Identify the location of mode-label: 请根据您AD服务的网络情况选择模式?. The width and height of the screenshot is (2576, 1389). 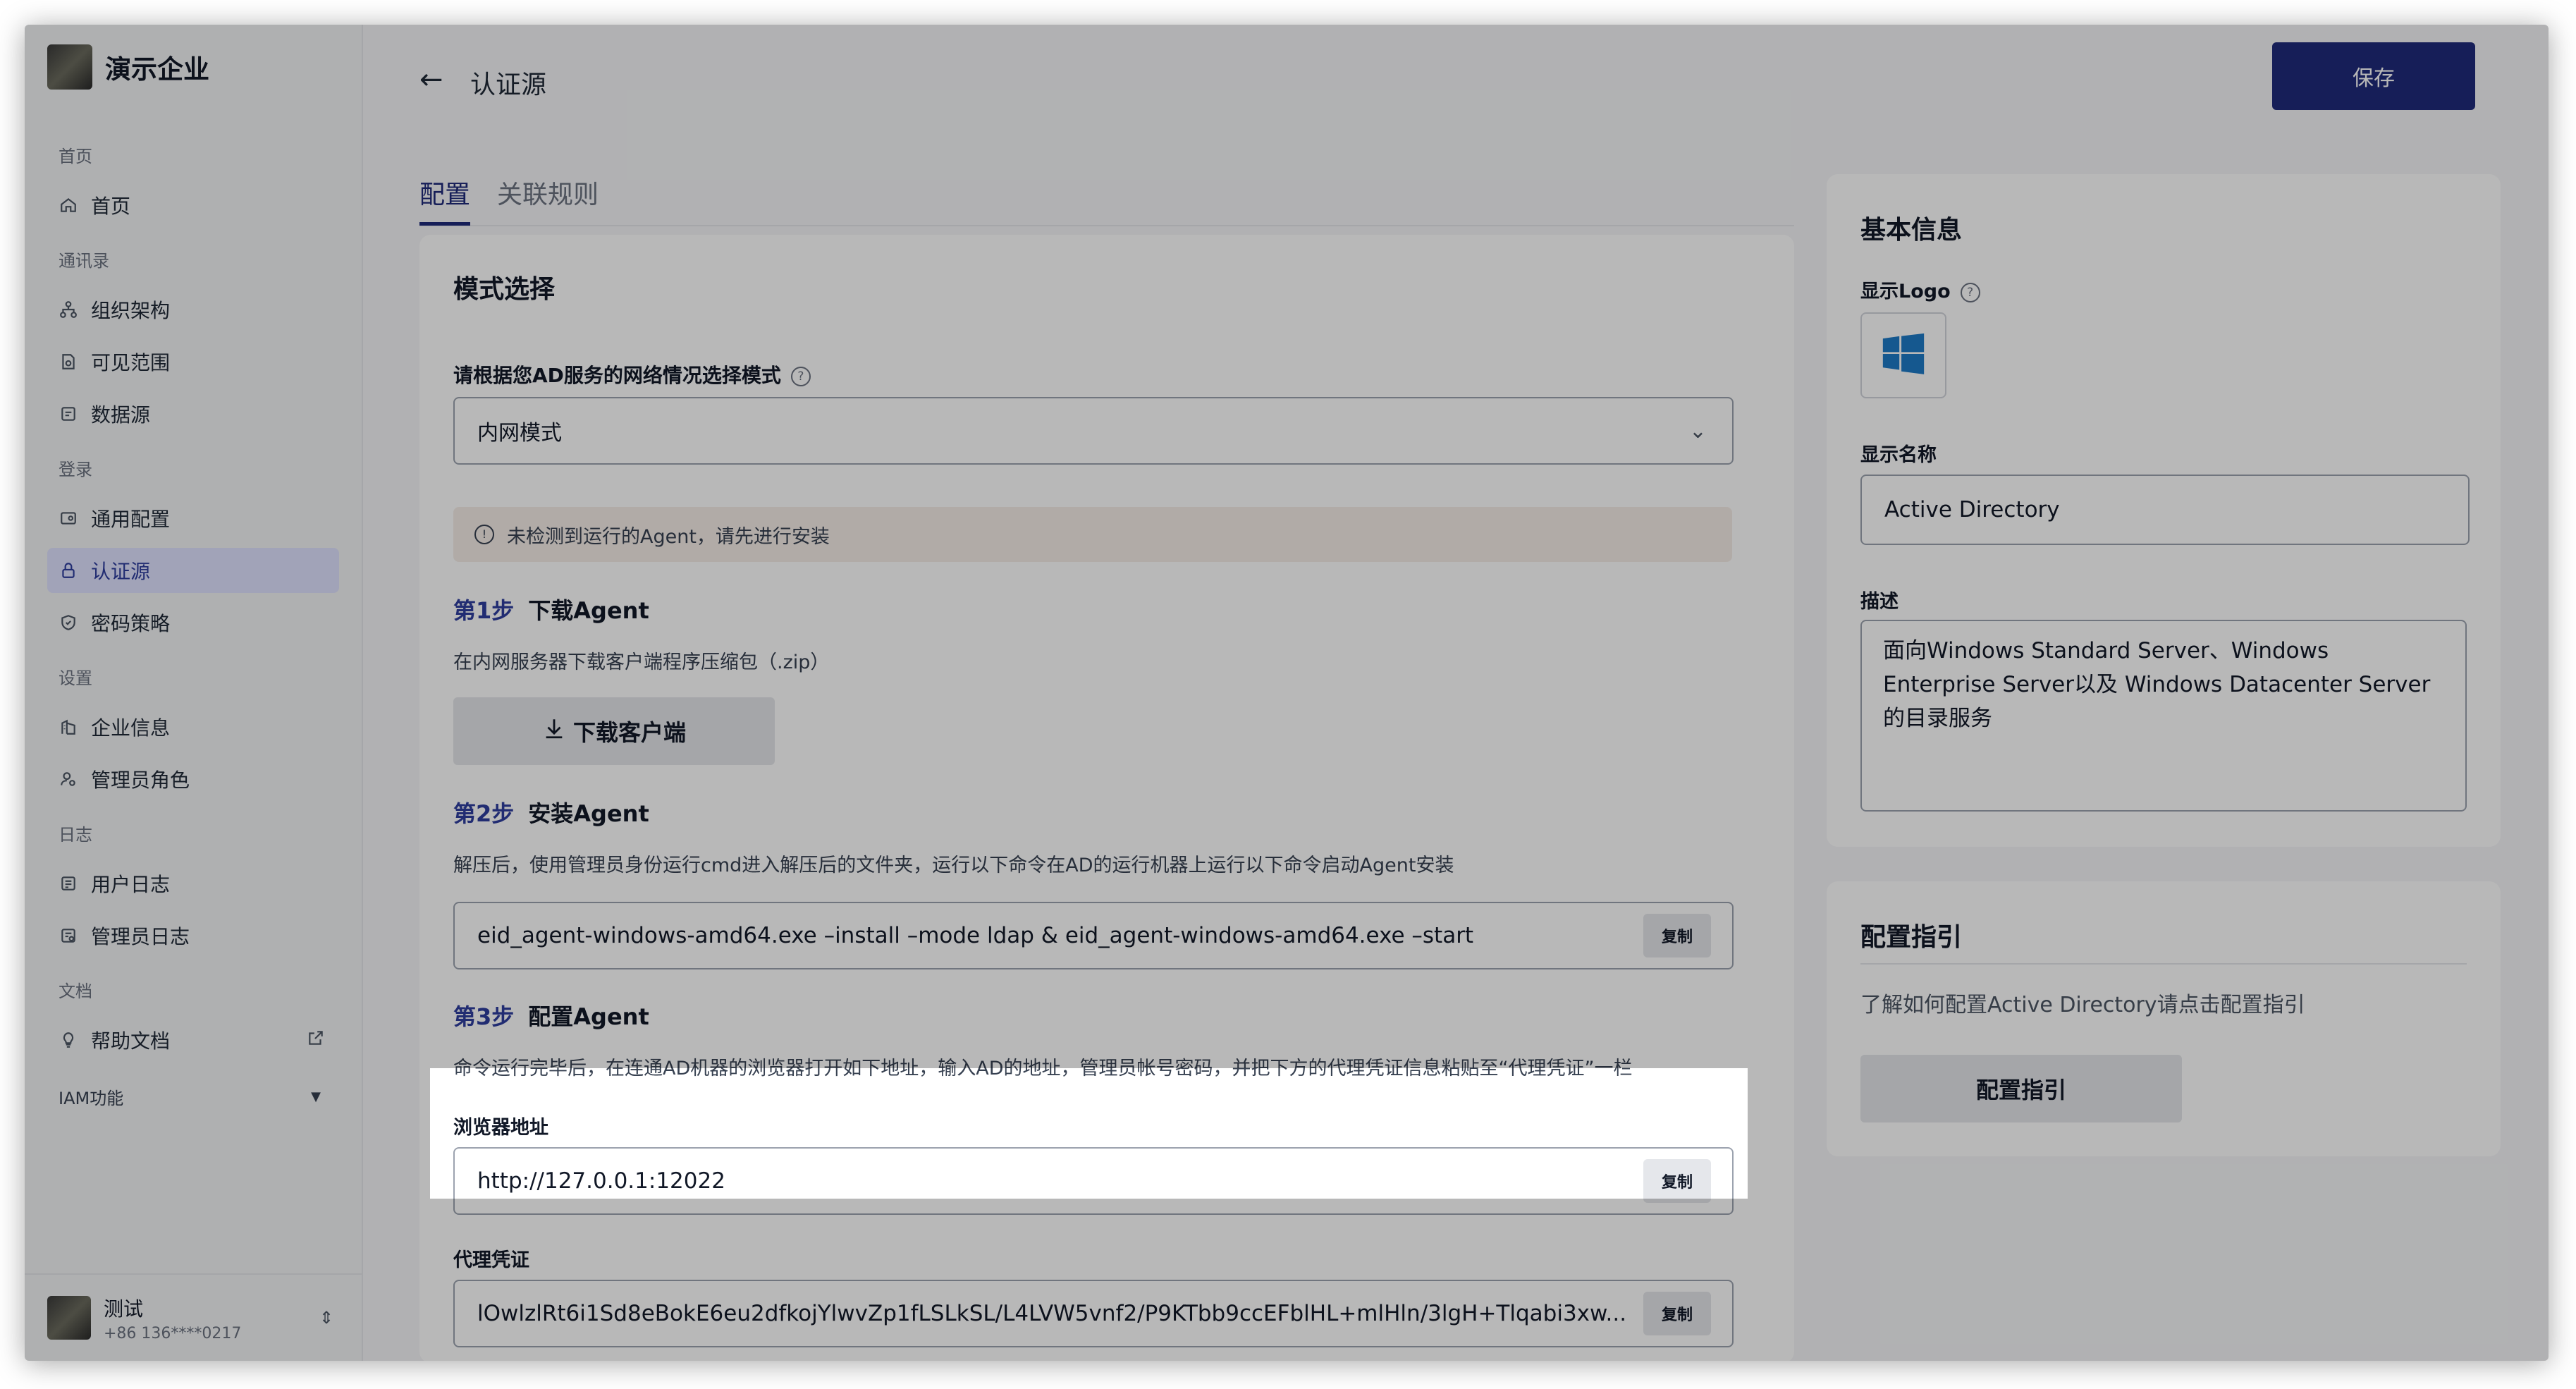
(632, 374).